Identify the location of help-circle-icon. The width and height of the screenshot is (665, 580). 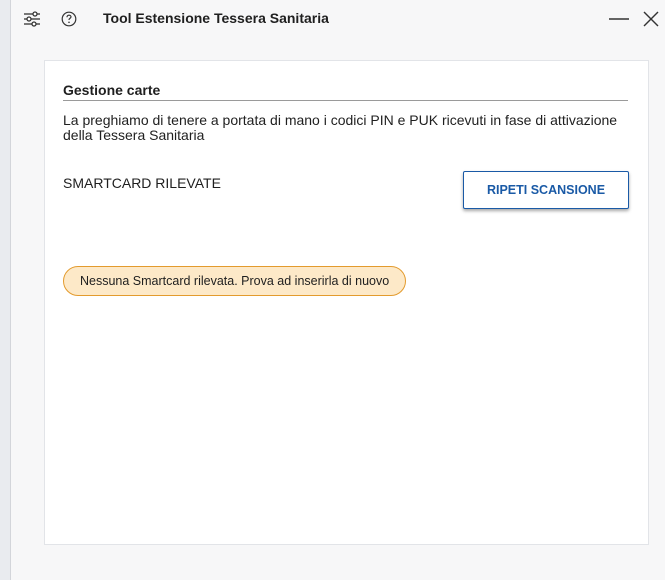
(69, 19).